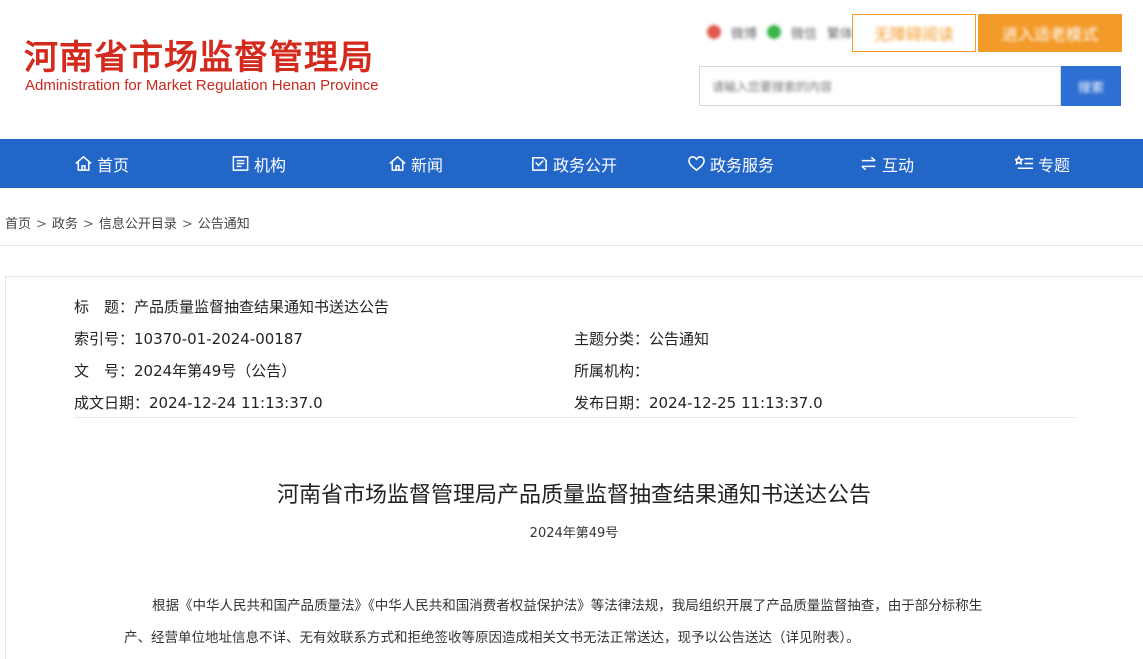 The height and width of the screenshot is (659, 1143). Describe the element at coordinates (698, 403) in the screenshot. I see `meta-published: 发布日期：2024-12-25 11:13:37.0` at that location.